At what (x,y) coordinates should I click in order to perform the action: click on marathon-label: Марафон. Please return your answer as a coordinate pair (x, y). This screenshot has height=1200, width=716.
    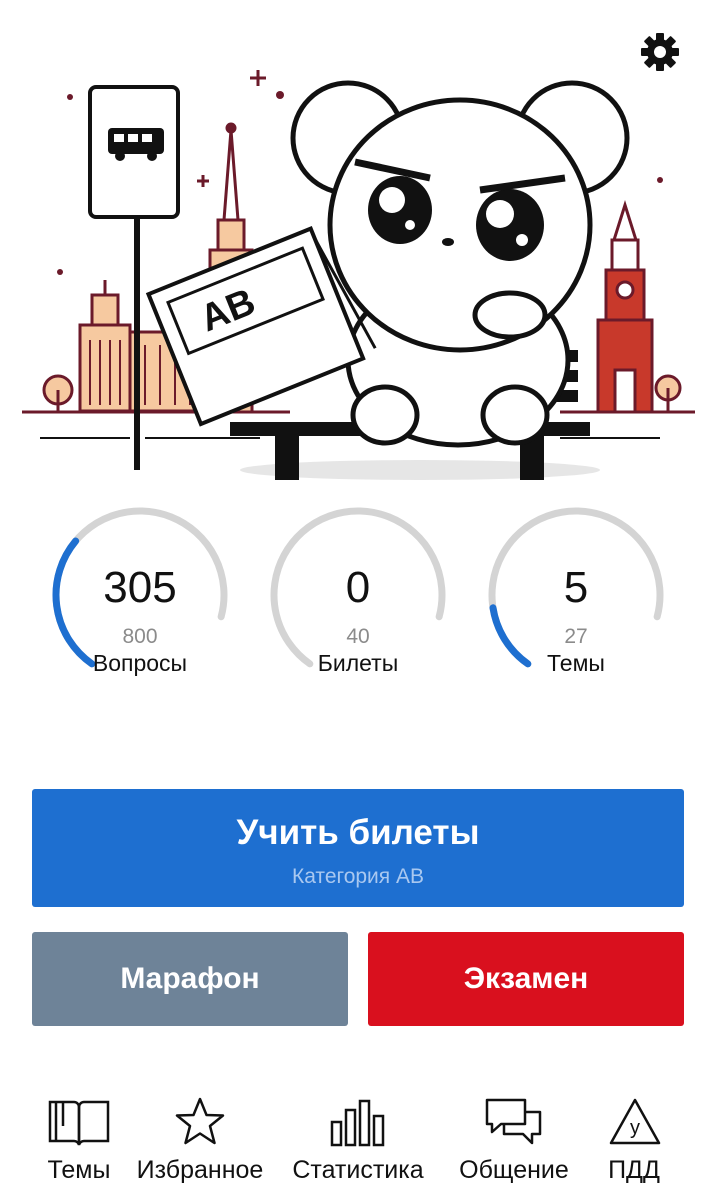
    Looking at the image, I should click on (190, 978).